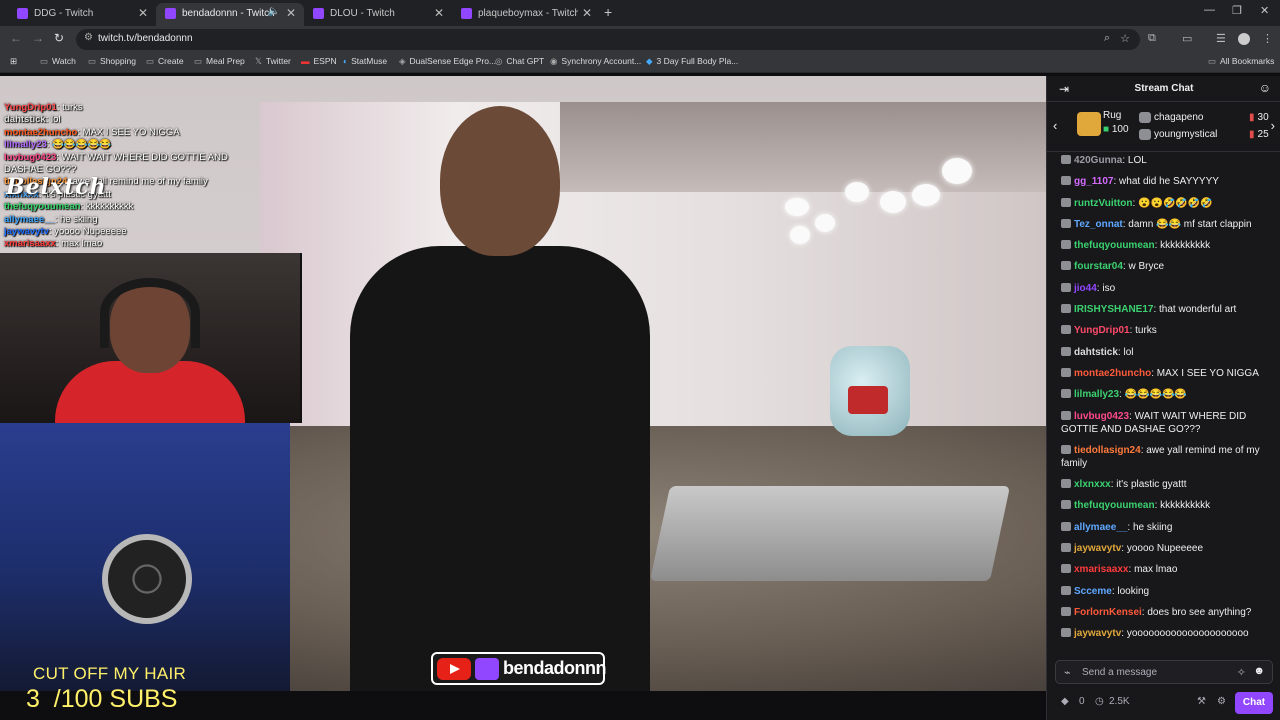 The height and width of the screenshot is (720, 1280). Describe the element at coordinates (1152, 38) in the screenshot. I see `extensions-icon: ⧉` at that location.